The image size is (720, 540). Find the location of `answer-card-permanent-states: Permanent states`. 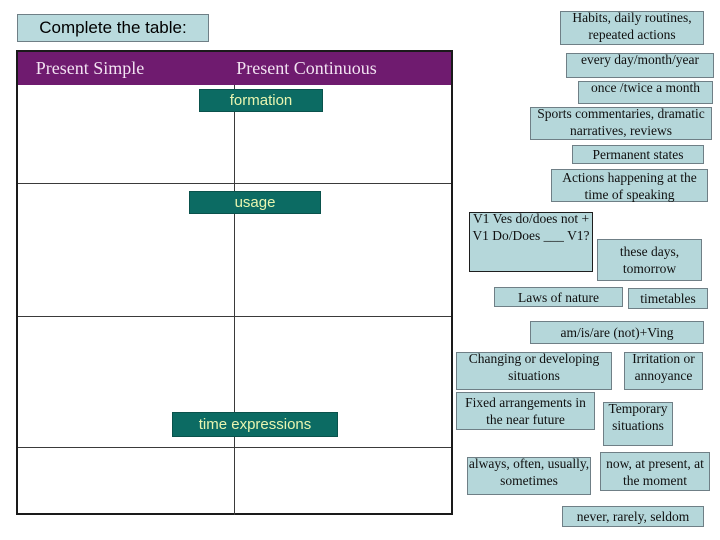

answer-card-permanent-states: Permanent states is located at coordinates (638, 154).